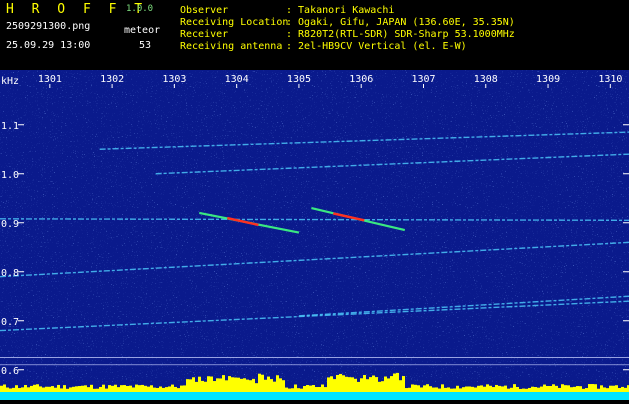 This screenshot has height=404, width=629. Describe the element at coordinates (140, 9) in the screenshot. I see `app-version: 1.0.0` at that location.